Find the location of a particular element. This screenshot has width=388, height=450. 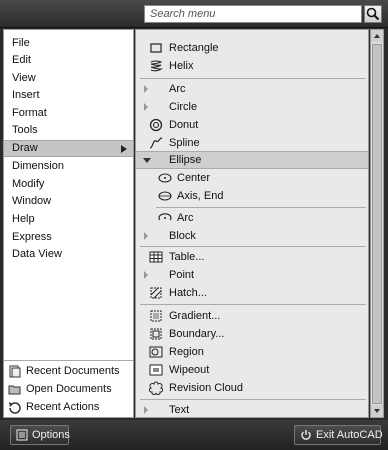

submenu-arrow-icon is located at coordinates (124, 149).